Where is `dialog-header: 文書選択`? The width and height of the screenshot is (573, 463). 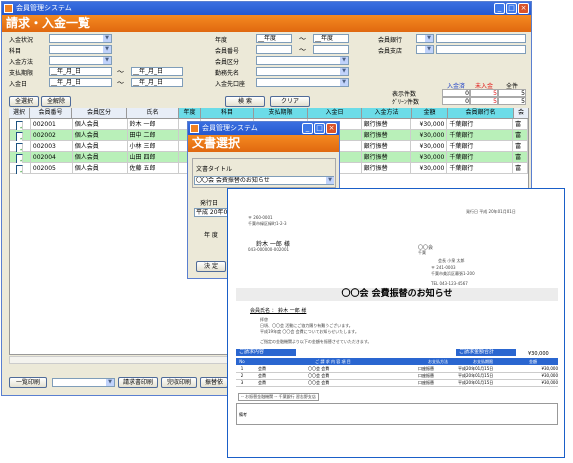 dialog-header: 文書選択 is located at coordinates (263, 143).